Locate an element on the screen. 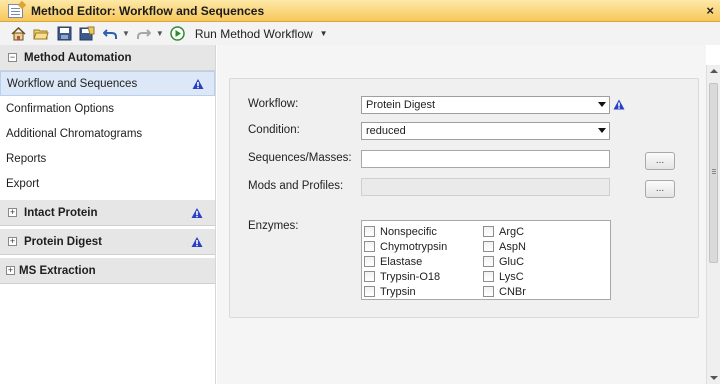 The image size is (720, 384). group-intact-protein: + Intact Protein is located at coordinates (107, 213).